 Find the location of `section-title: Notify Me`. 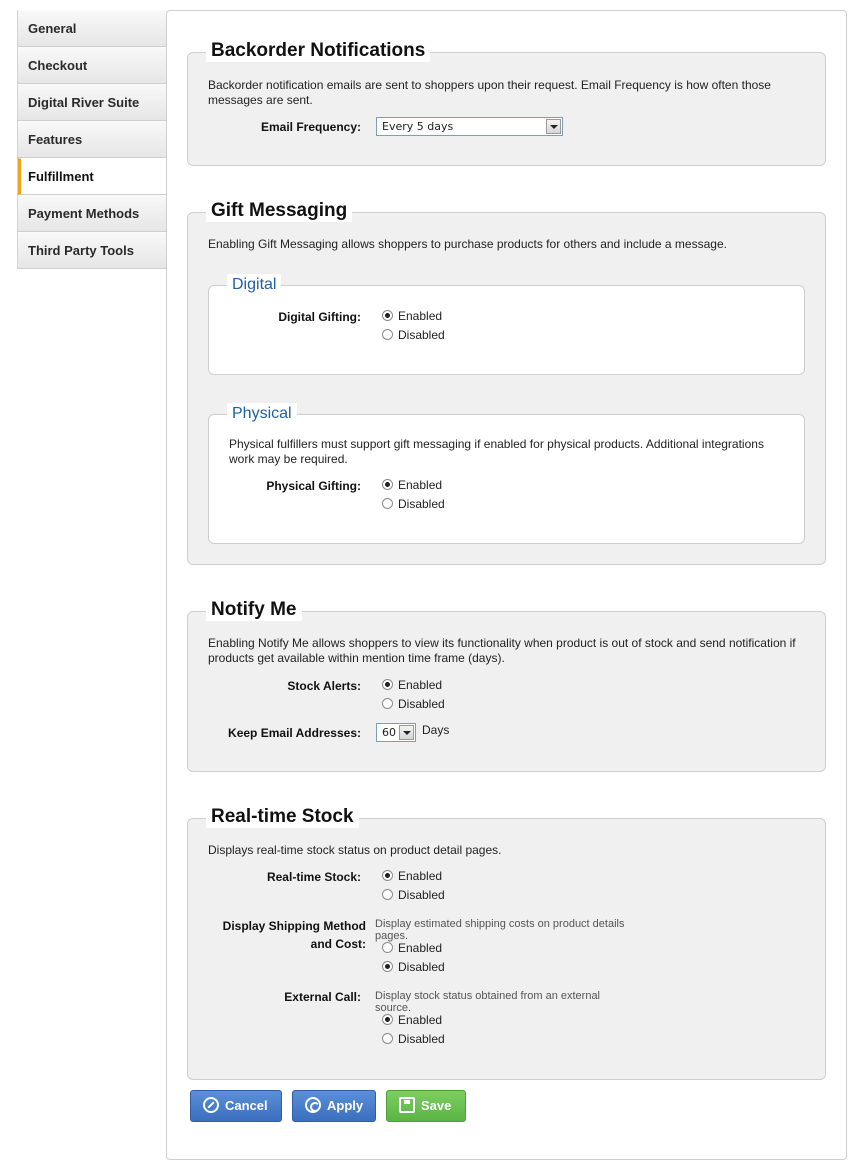

section-title: Notify Me is located at coordinates (254, 610).